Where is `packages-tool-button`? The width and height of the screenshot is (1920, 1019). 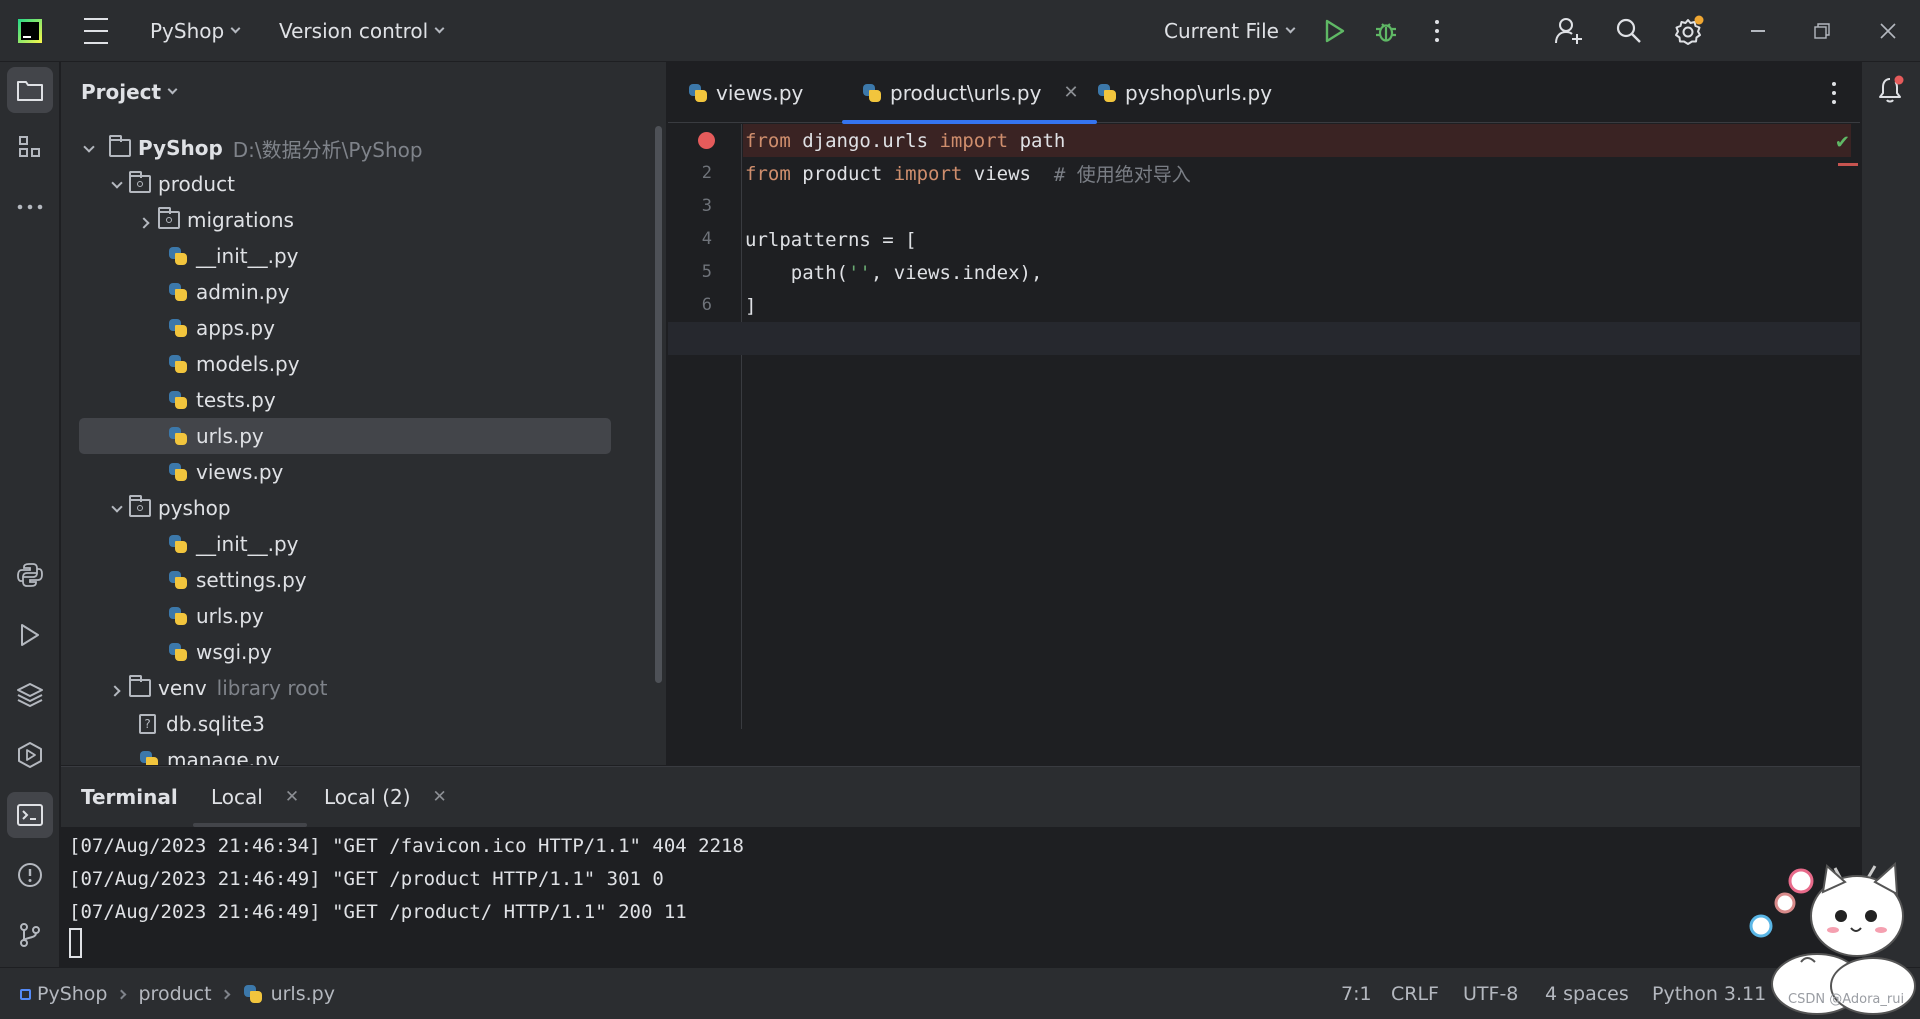 packages-tool-button is located at coordinates (30, 695).